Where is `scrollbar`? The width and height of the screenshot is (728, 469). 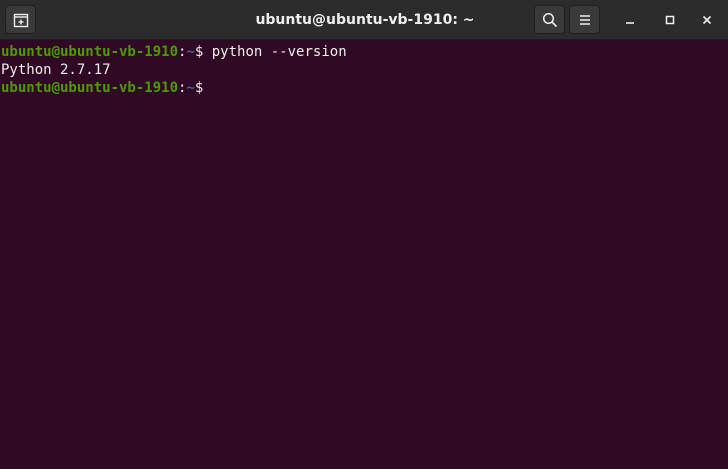
scrollbar is located at coordinates (725, 254).